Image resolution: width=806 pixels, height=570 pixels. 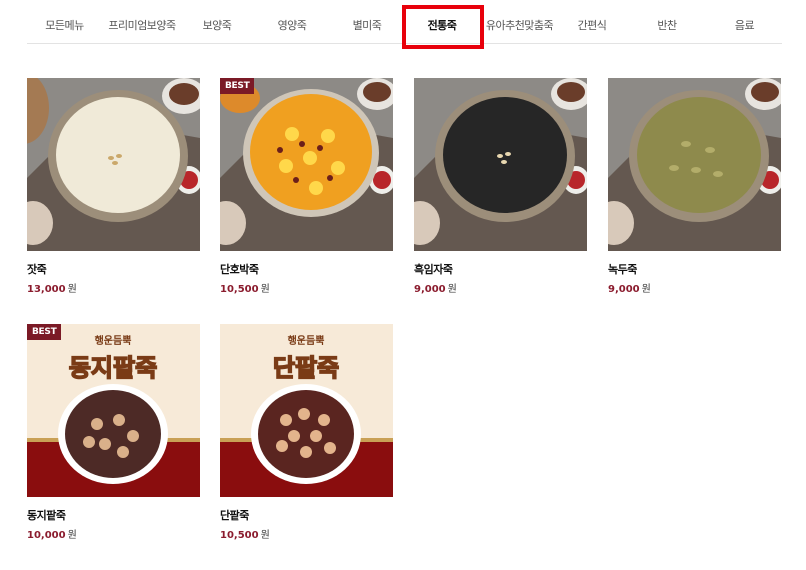 What do you see at coordinates (306, 269) in the screenshot?
I see `product-name: 단호박죽` at bounding box center [306, 269].